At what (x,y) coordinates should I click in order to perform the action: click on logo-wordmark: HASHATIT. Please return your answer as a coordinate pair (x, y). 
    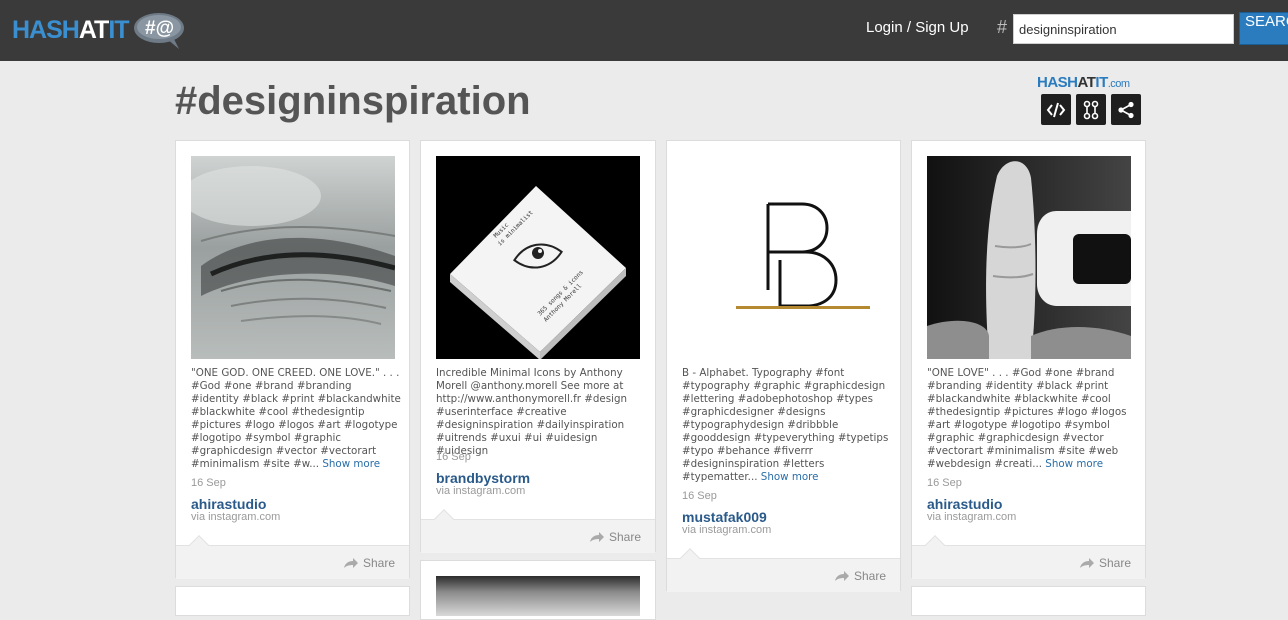
    Looking at the image, I should click on (71, 29).